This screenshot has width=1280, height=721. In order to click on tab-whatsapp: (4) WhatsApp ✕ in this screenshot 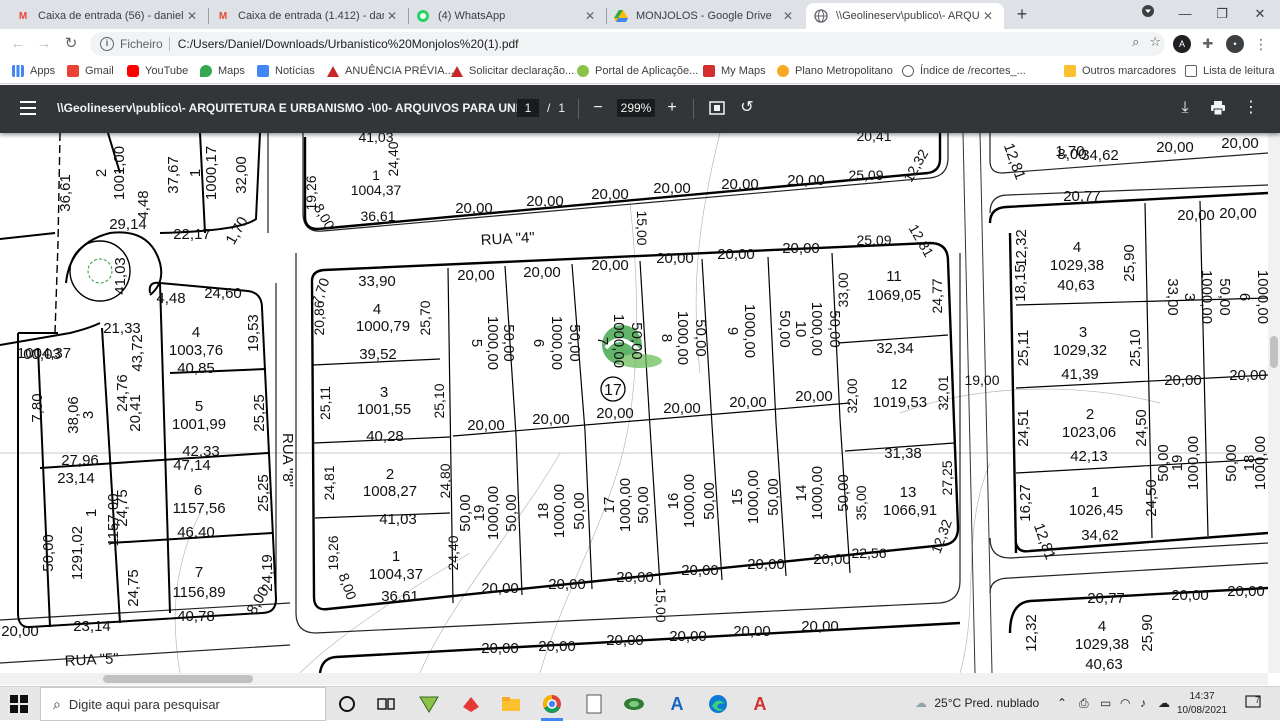, I will do `click(507, 16)`.